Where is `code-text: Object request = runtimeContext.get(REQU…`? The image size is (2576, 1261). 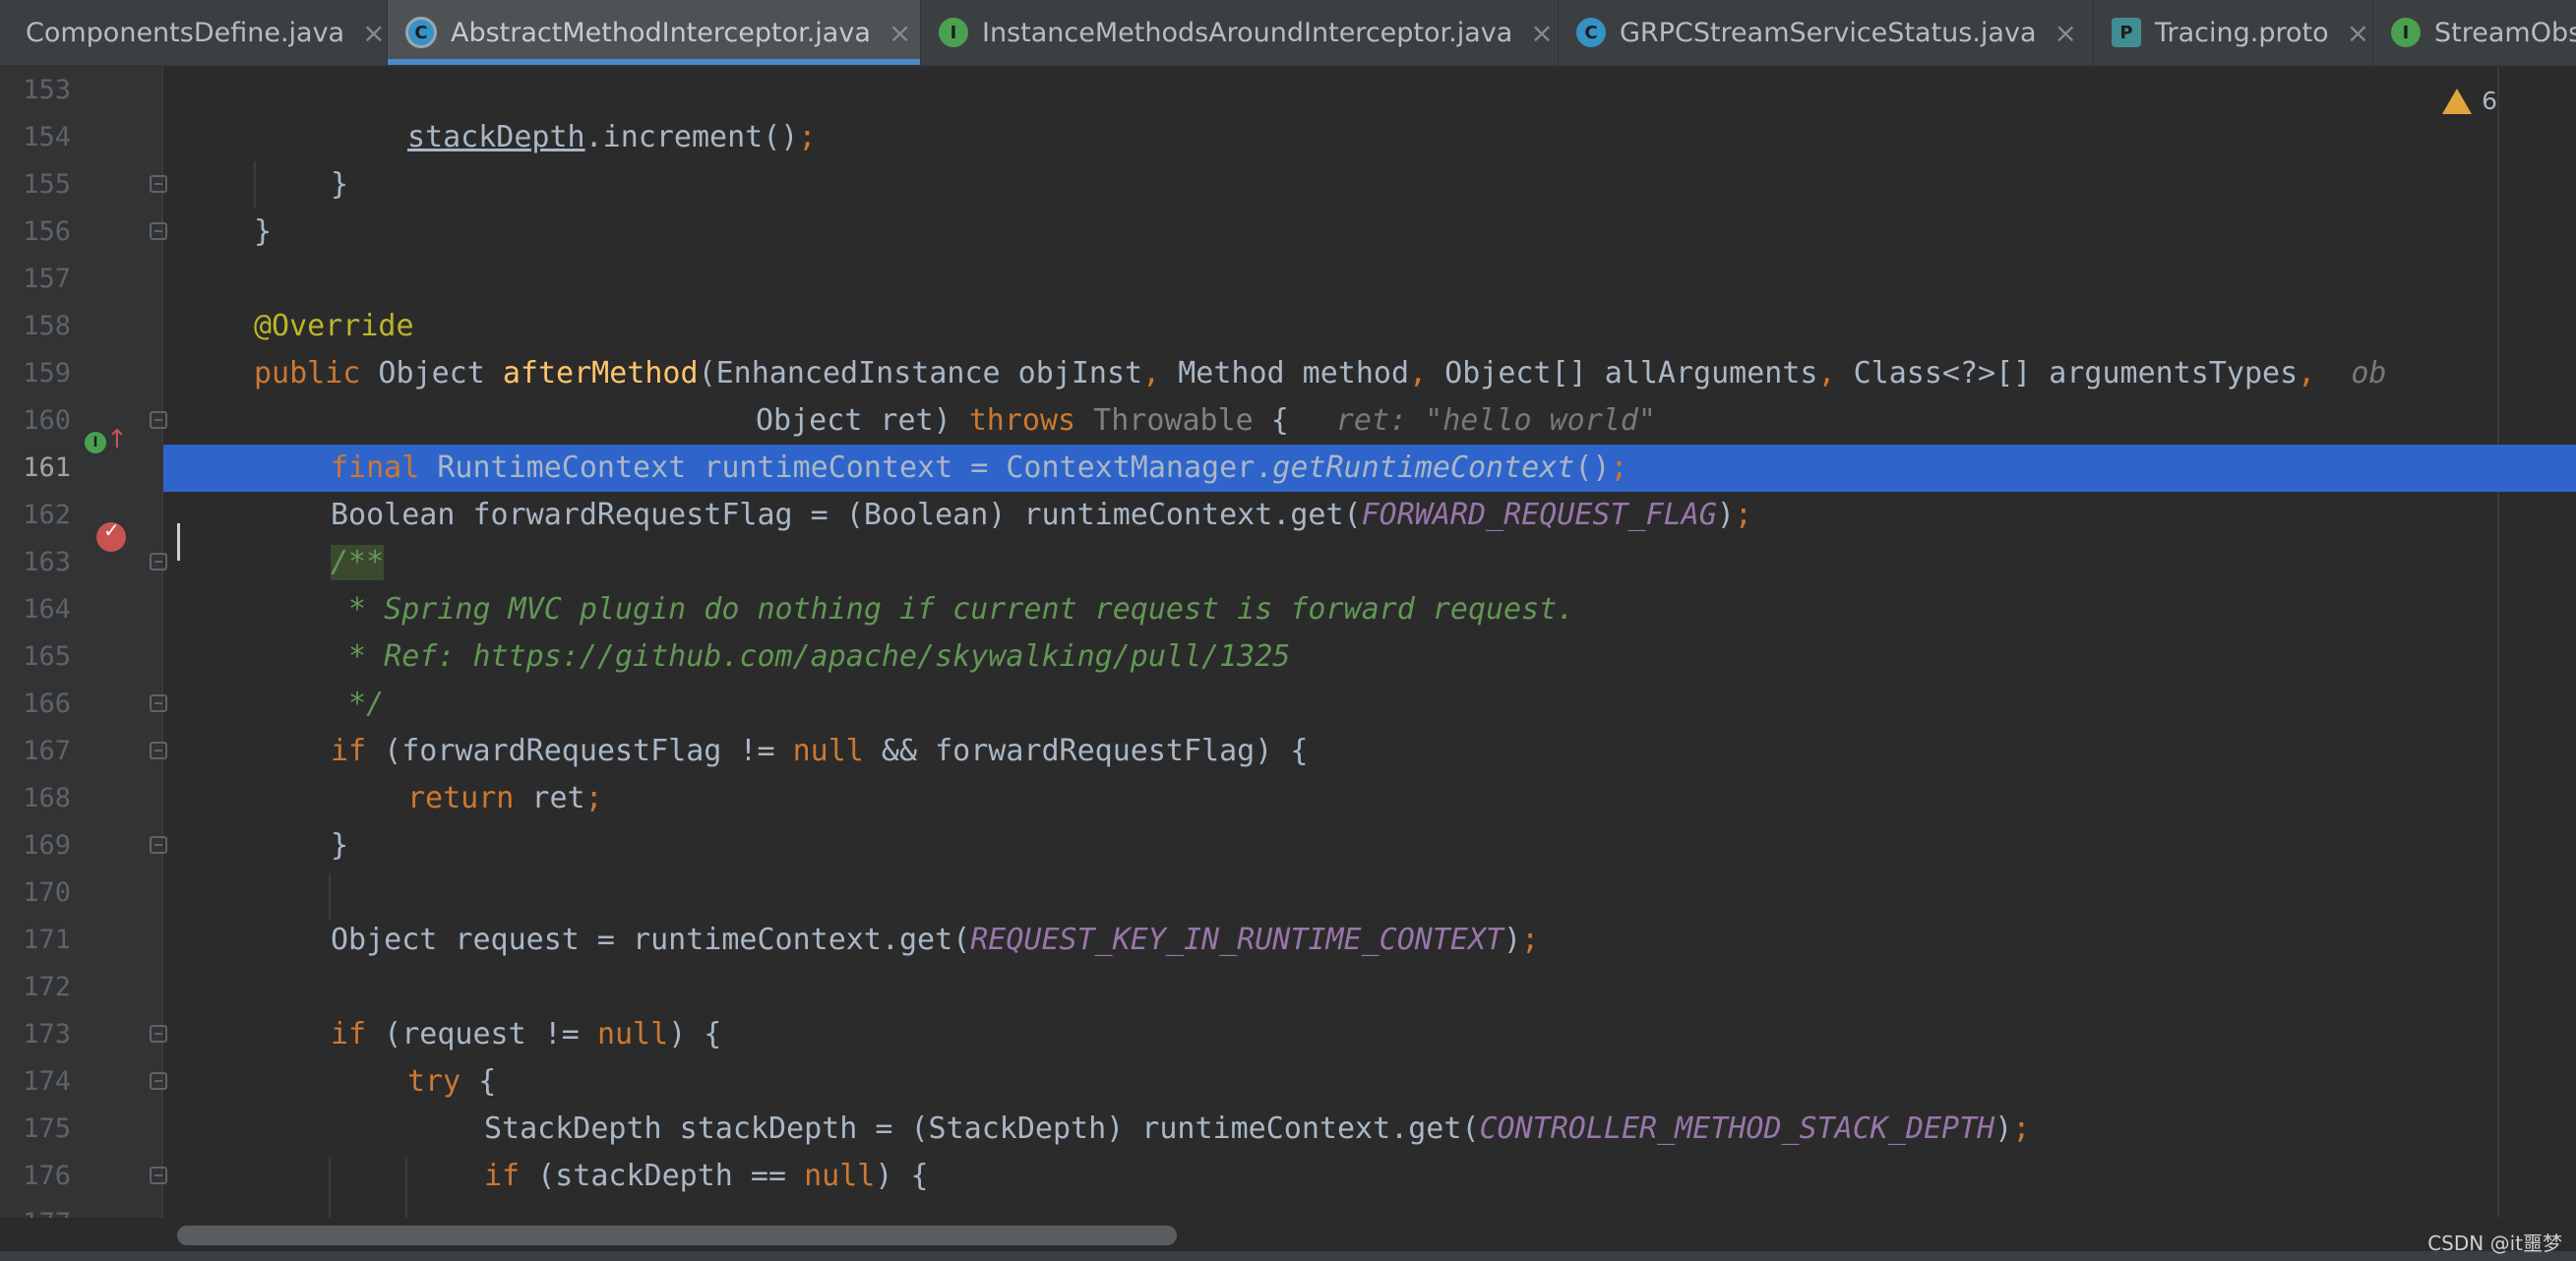 code-text: Object request = runtimeContext.get(REQU… is located at coordinates (935, 940).